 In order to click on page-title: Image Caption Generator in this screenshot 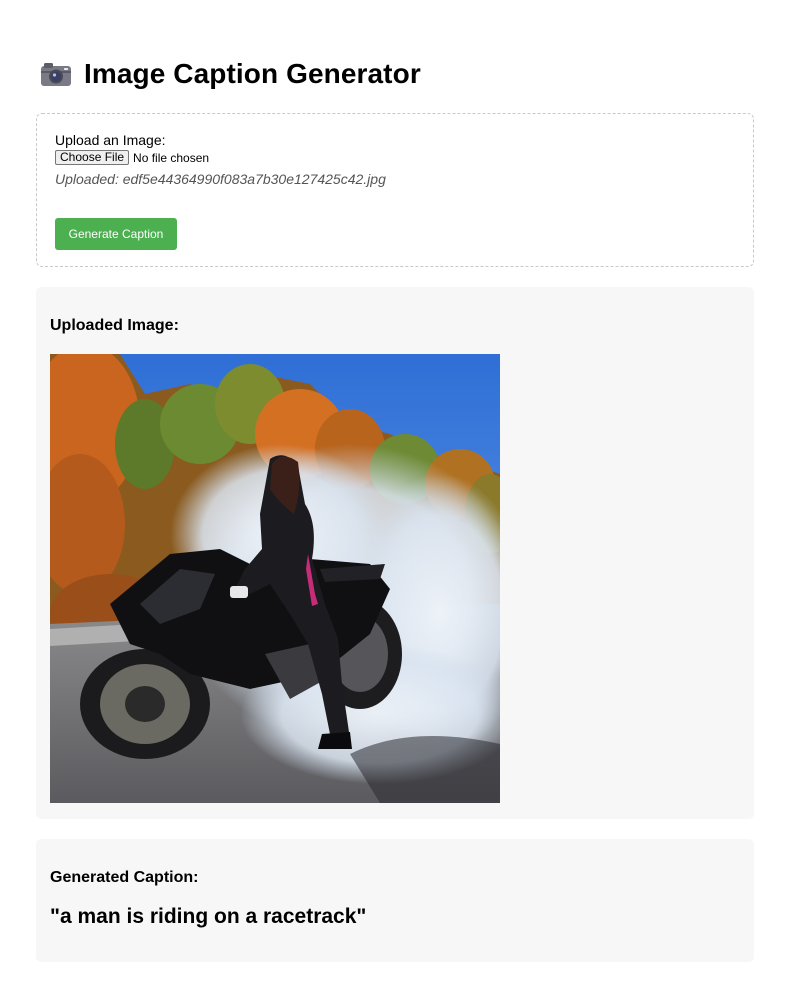, I will do `click(252, 73)`.